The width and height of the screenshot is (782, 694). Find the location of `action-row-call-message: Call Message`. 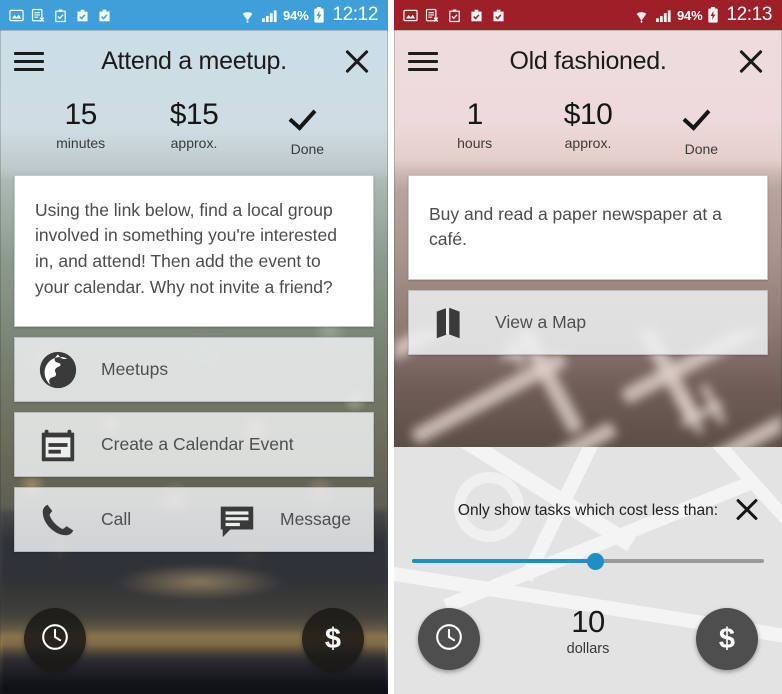

action-row-call-message: Call Message is located at coordinates (194, 520).